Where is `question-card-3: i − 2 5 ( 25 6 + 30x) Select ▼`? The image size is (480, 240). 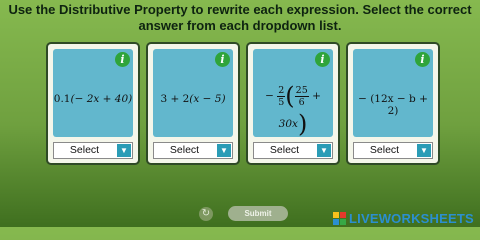 question-card-3: i − 2 5 ( 25 6 + 30x) Select ▼ is located at coordinates (293, 103).